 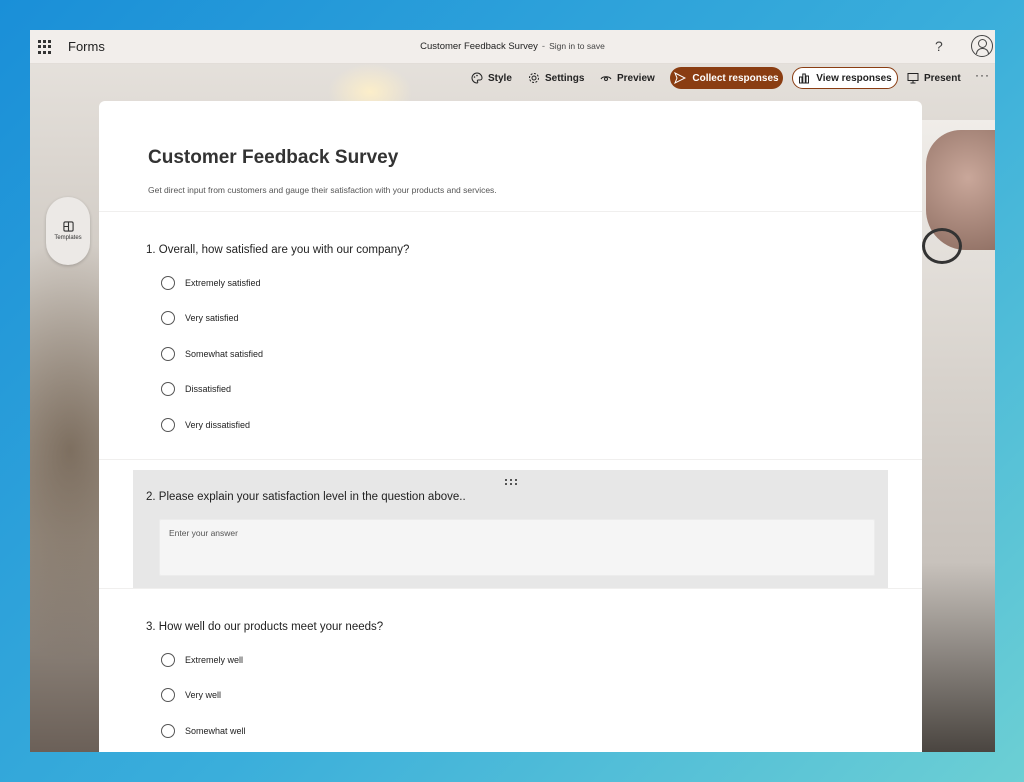 I want to click on option-somewhat-satisfied: Somewhat satisfied, so click(x=212, y=354).